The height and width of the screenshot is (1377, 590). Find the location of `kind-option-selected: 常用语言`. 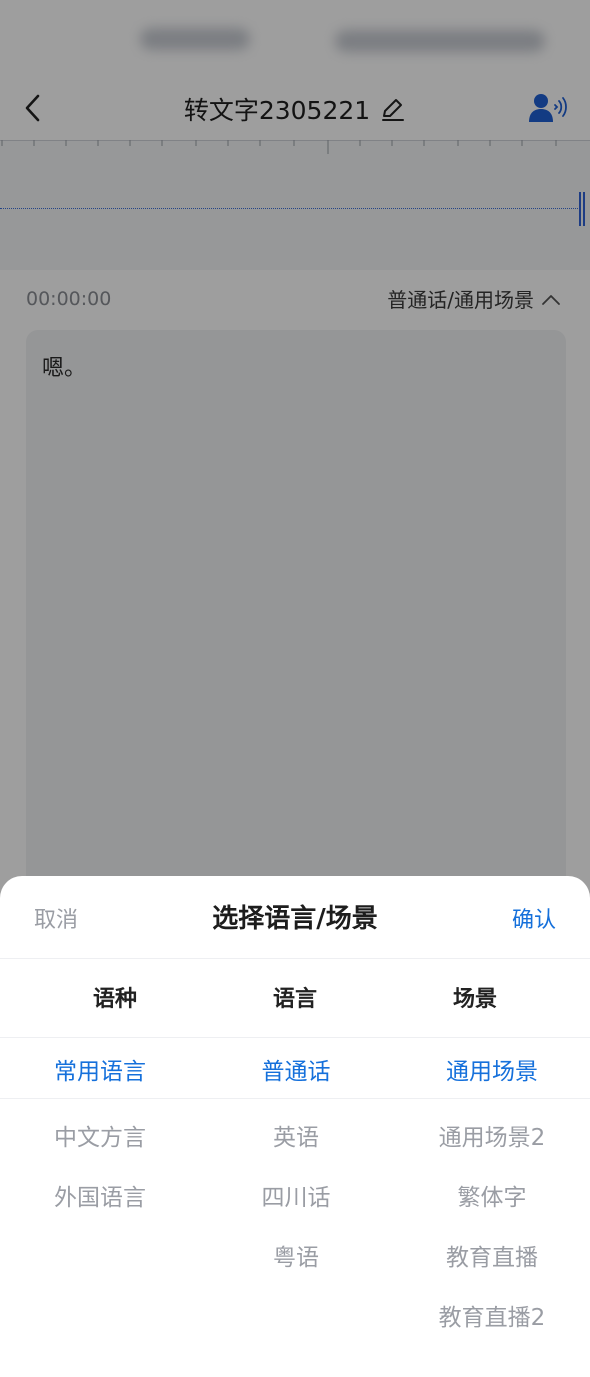

kind-option-selected: 常用语言 is located at coordinates (100, 1069).